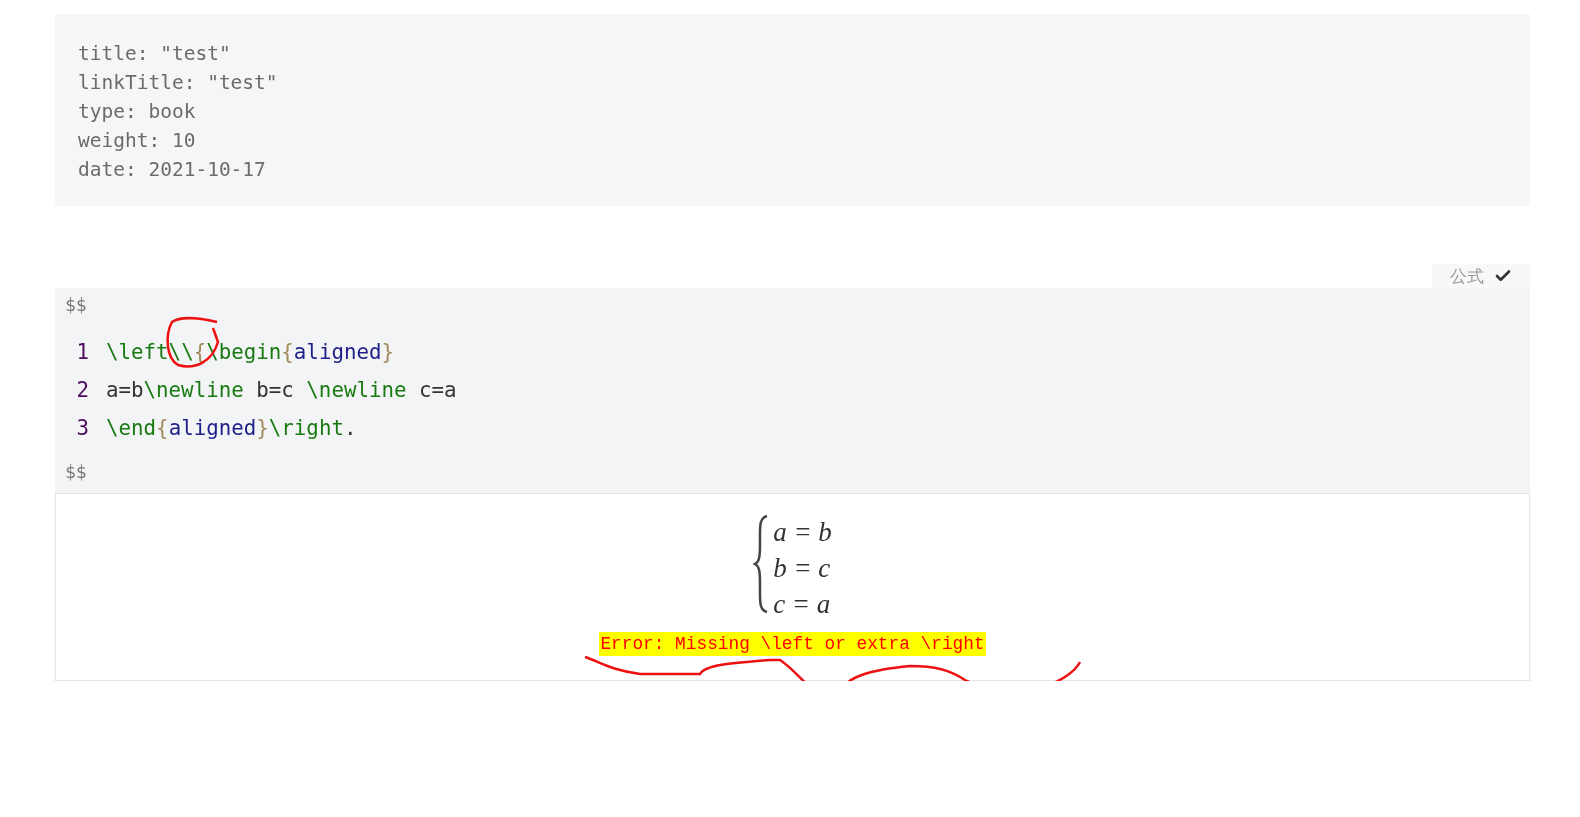  What do you see at coordinates (137, 112) in the screenshot?
I see `front-matter-line: type: book` at bounding box center [137, 112].